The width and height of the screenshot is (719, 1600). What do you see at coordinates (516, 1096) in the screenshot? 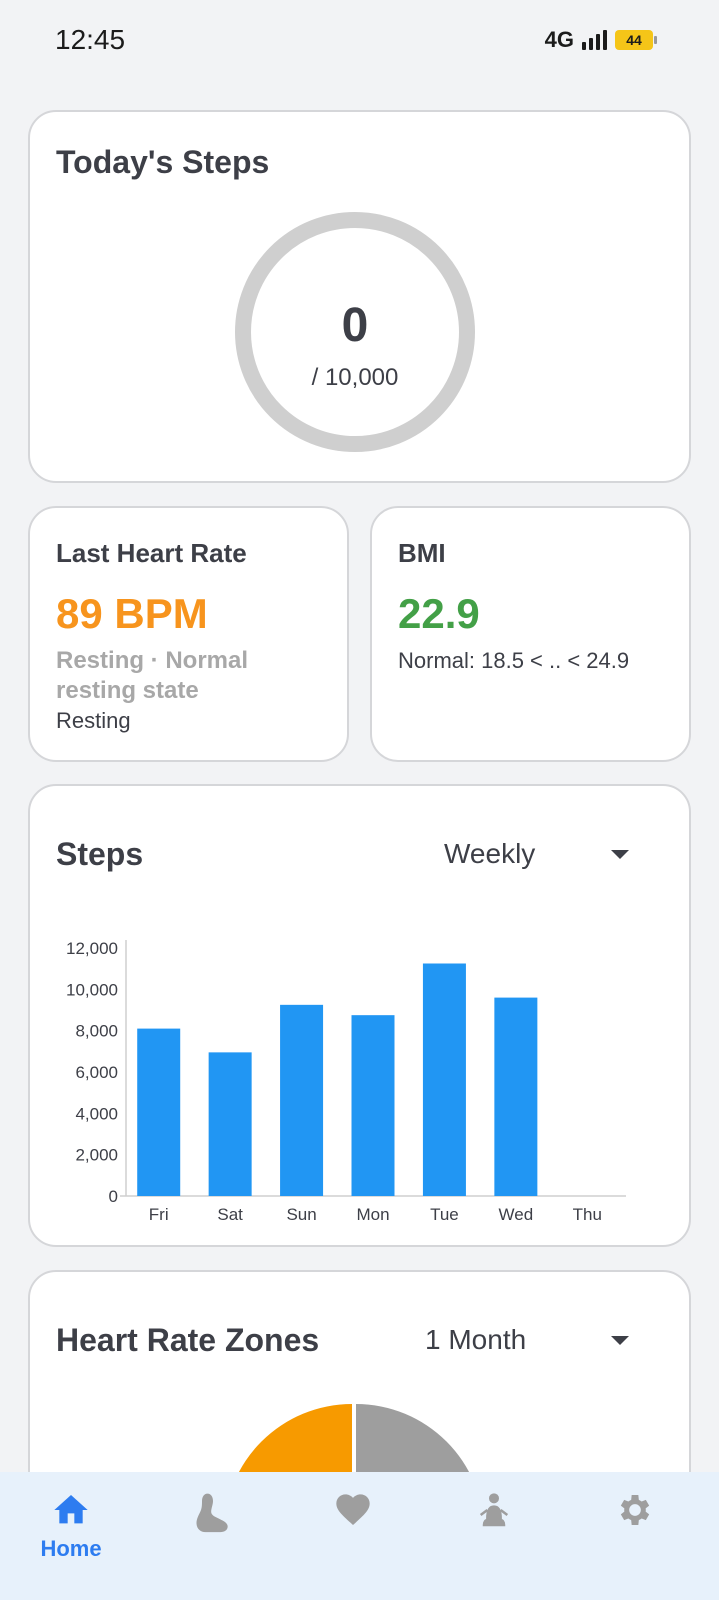
I see `bar-wed` at bounding box center [516, 1096].